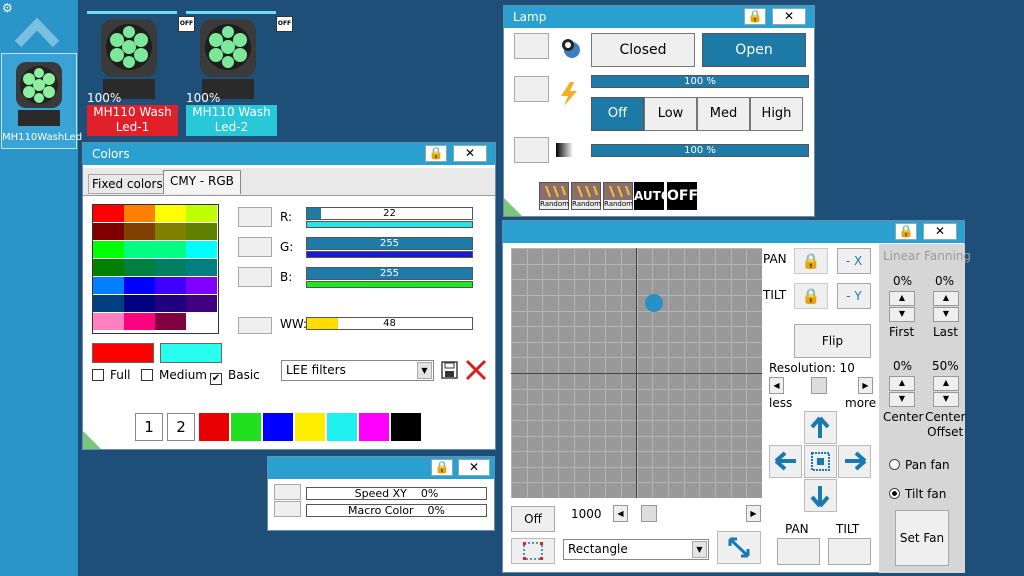 The height and width of the screenshot is (576, 1024). Describe the element at coordinates (389, 323) in the screenshot. I see `ww-bar: 48` at that location.